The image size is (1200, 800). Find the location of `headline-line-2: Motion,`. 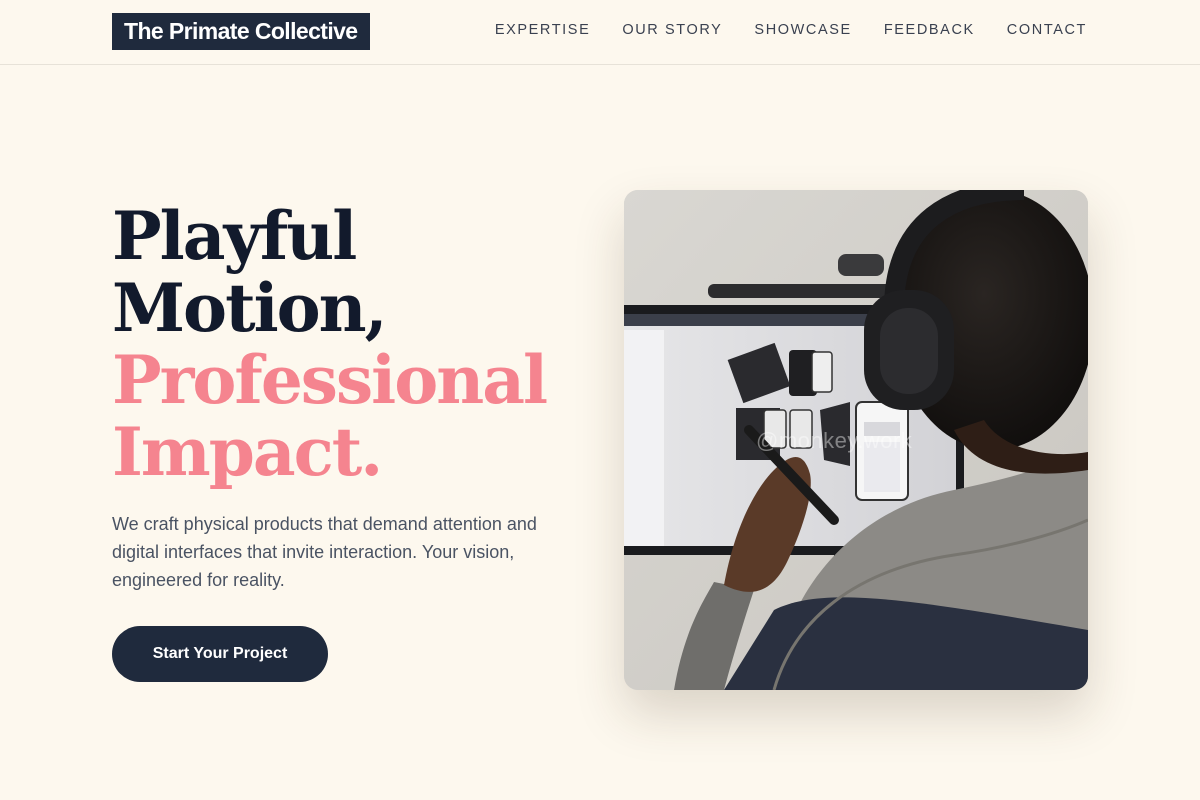

headline-line-2: Motion, is located at coordinates (250, 308).